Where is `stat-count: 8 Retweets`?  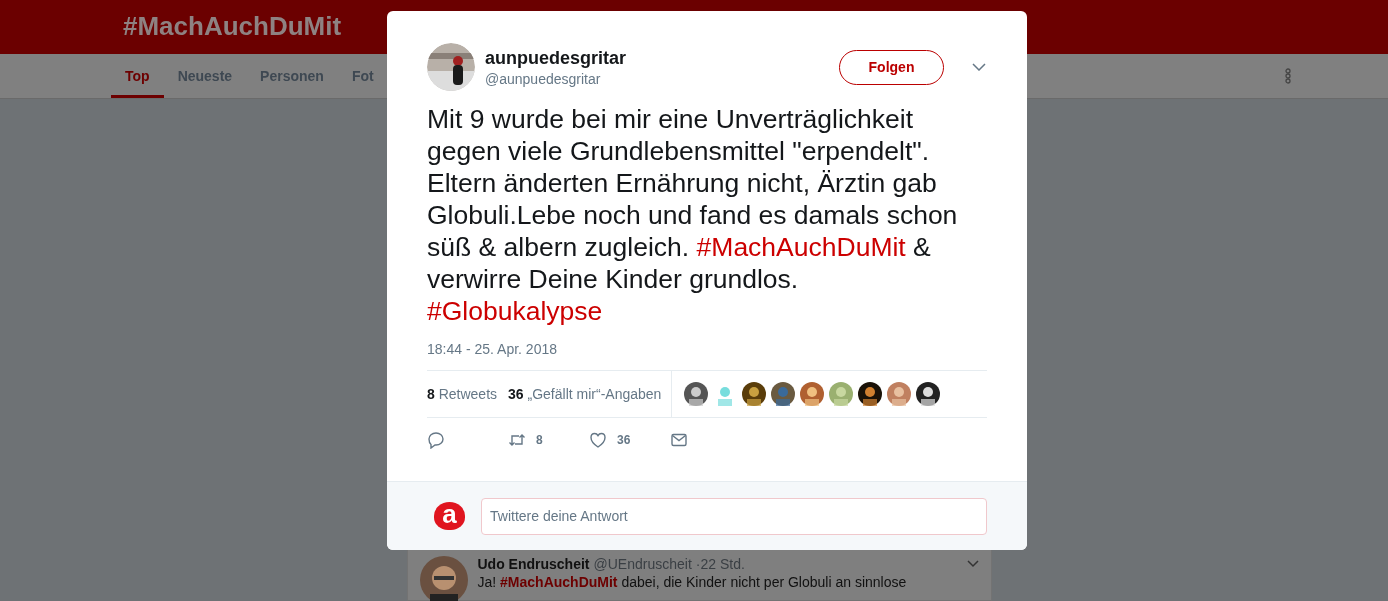 stat-count: 8 Retweets is located at coordinates (462, 394).